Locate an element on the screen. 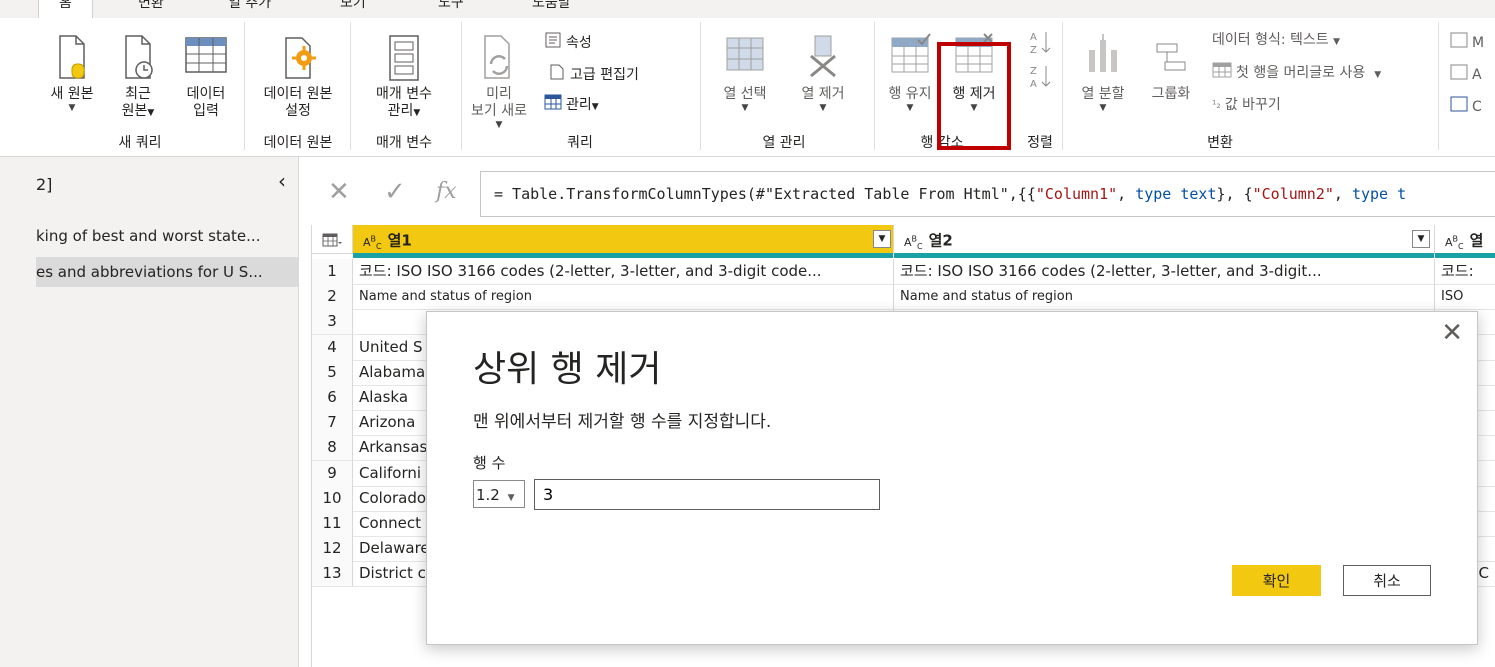  column-header-2: ABC 열2 ▼ is located at coordinates (1164, 239).